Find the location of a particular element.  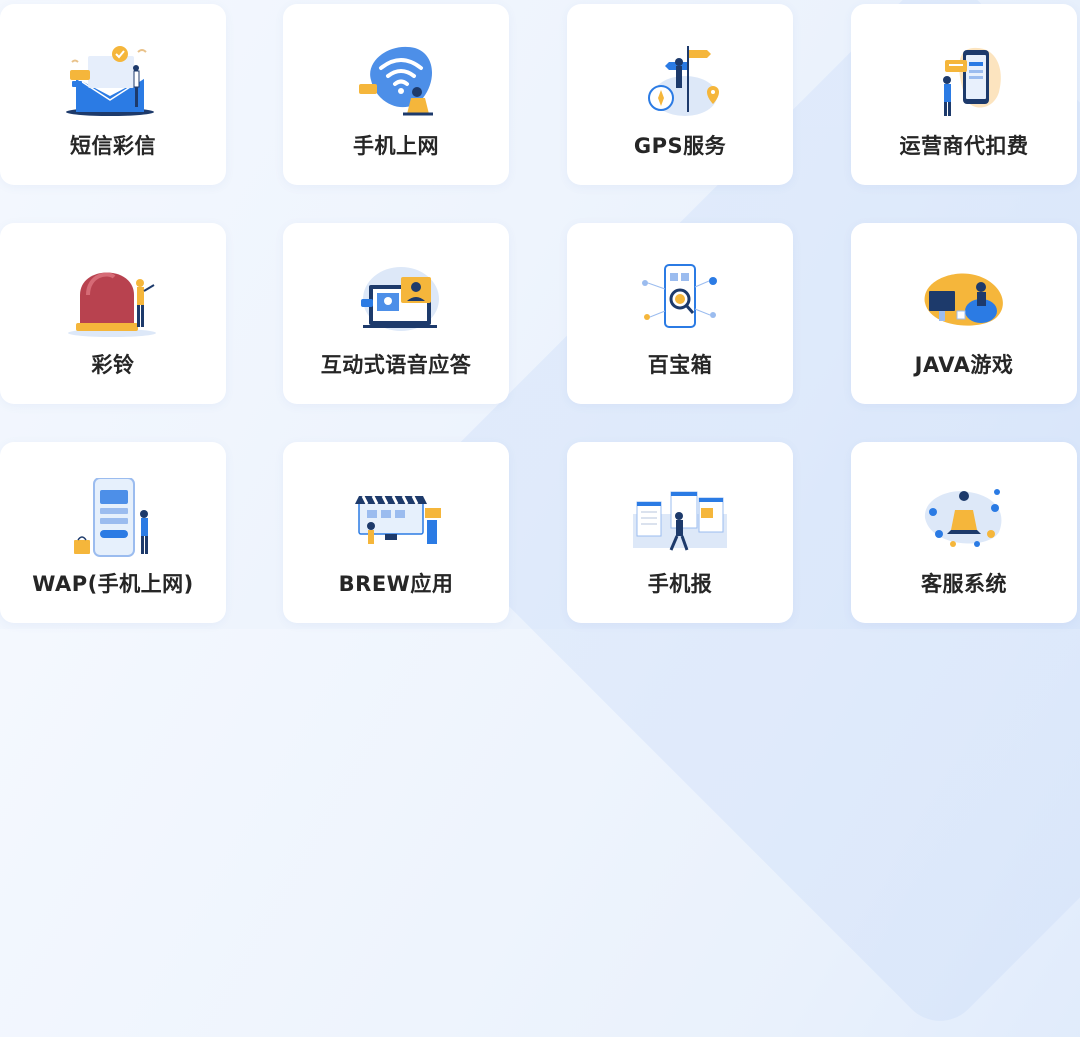

service-label: 互动式语音应答 is located at coordinates (396, 365).